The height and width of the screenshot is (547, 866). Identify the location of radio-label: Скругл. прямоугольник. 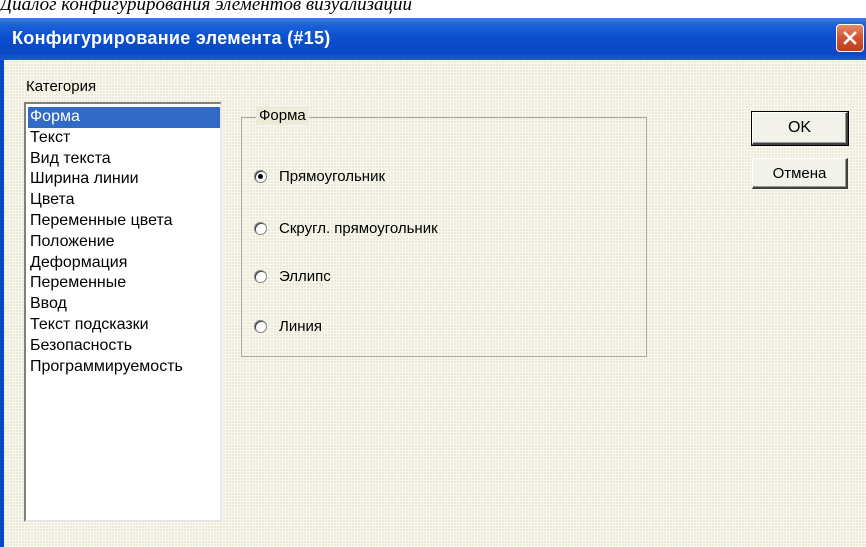
(358, 228).